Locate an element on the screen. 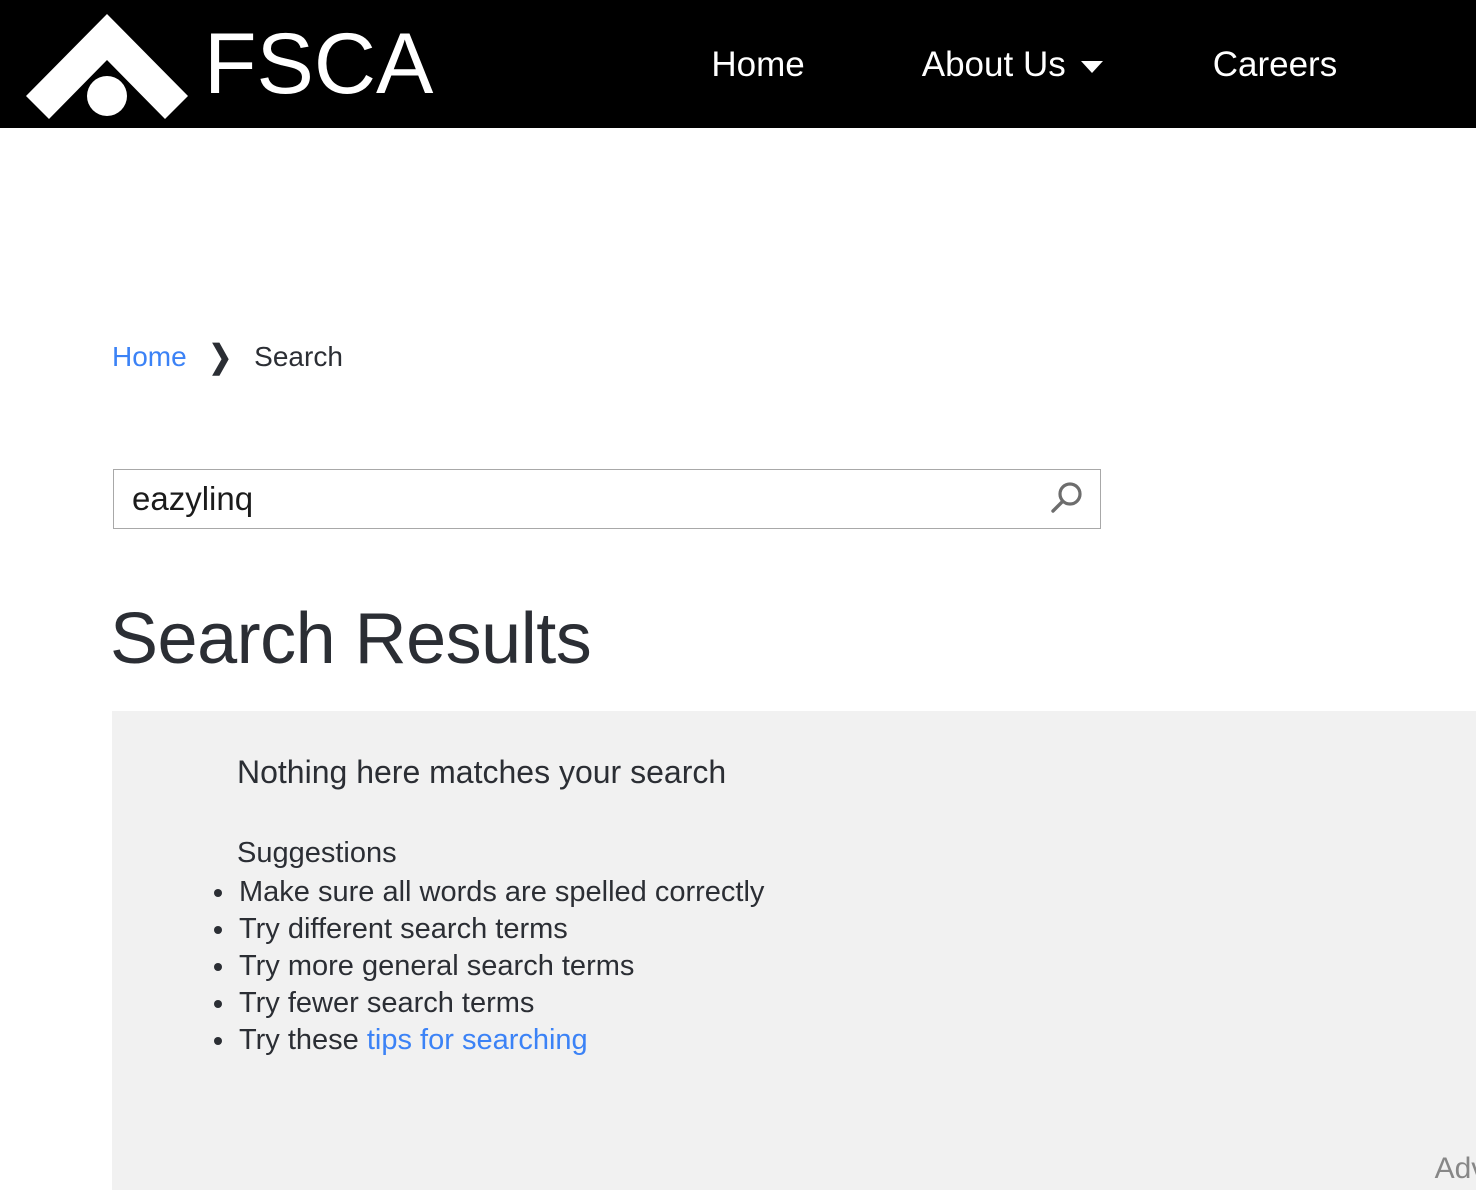  list-item: Try different search terms is located at coordinates (500, 929).